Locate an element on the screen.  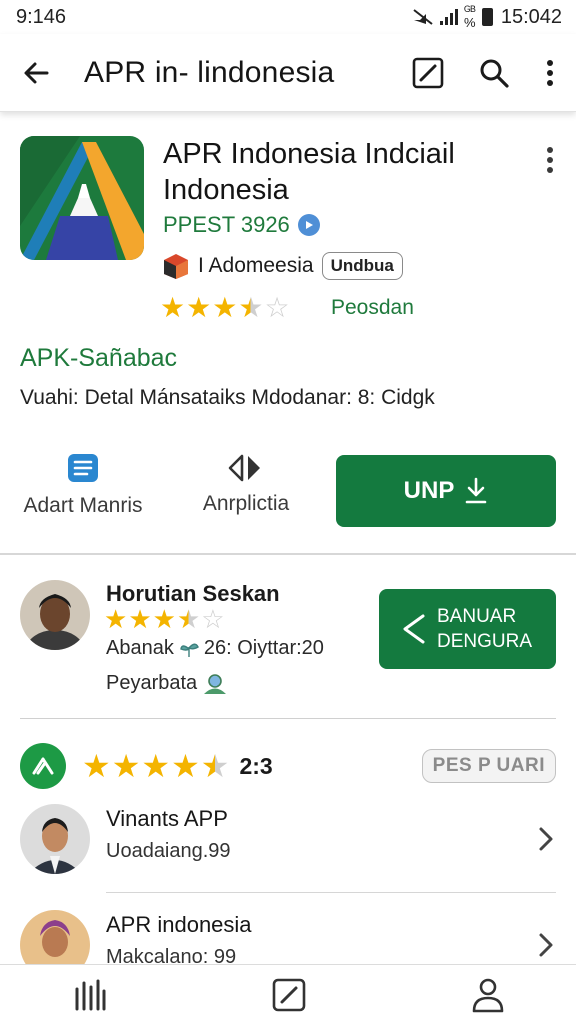
app-logo is located at coordinates (82, 198).